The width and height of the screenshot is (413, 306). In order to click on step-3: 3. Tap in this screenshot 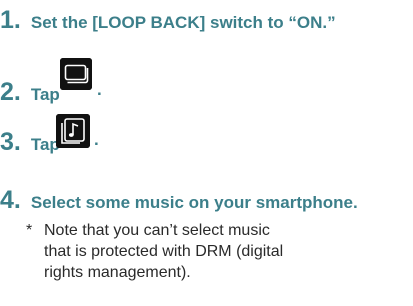, I will do `click(30, 142)`.